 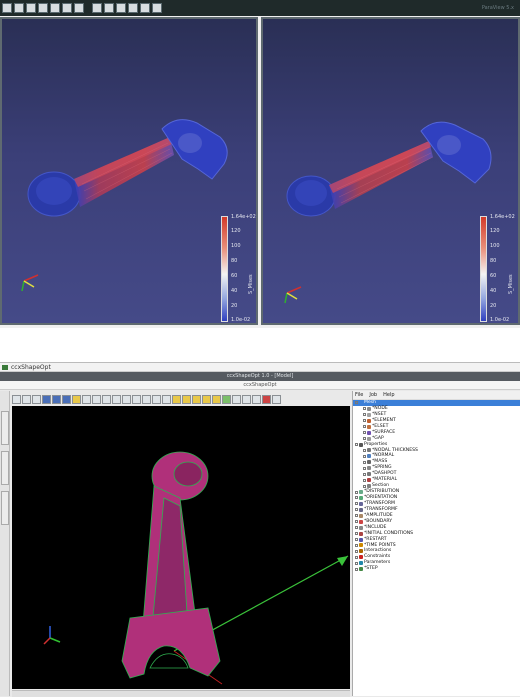 I want to click on colorbar-tick: 100, so click(x=495, y=246).